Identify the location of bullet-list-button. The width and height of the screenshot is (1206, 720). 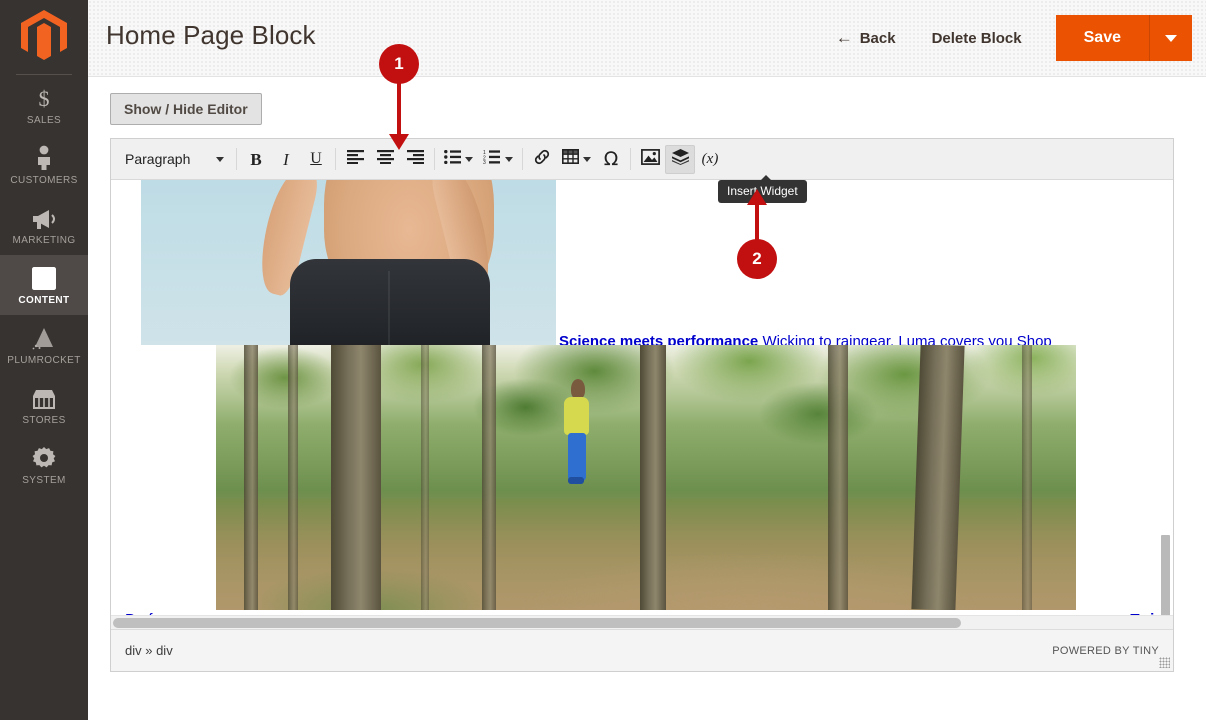
(458, 159).